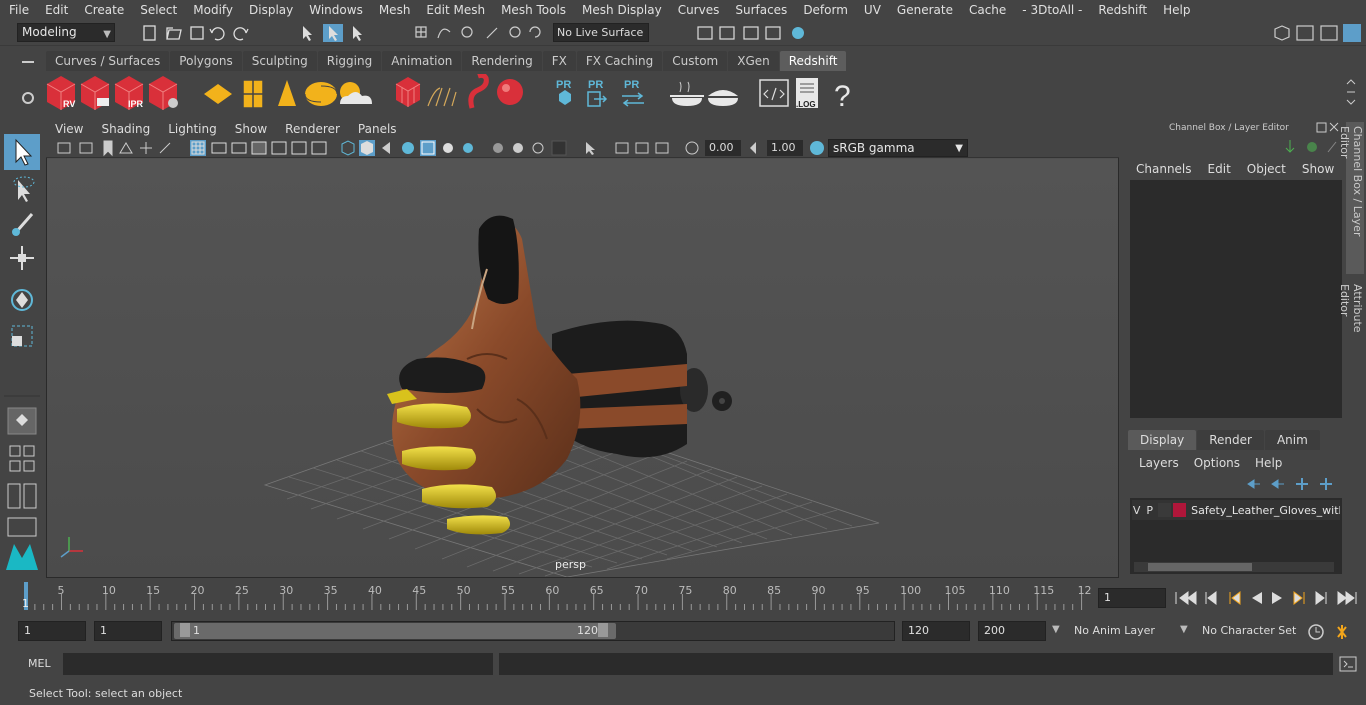 The height and width of the screenshot is (705, 1366). Describe the element at coordinates (559, 148) in the screenshot. I see `depth-of-field-icon` at that location.